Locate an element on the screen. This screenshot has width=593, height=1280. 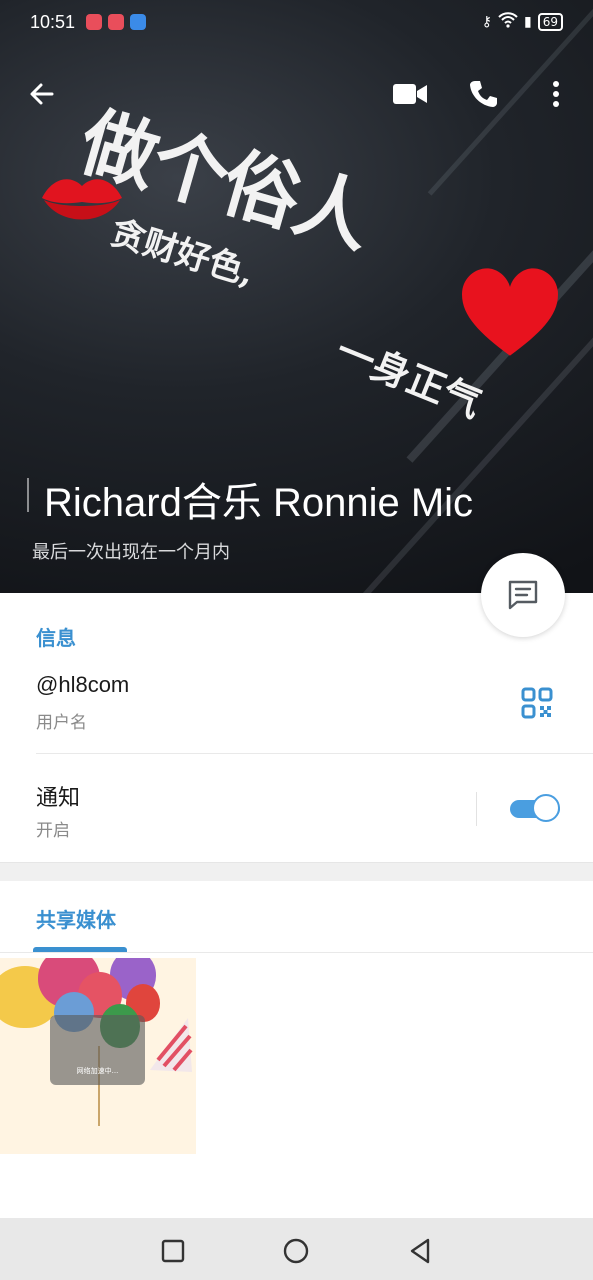
username-label: 用户名 is located at coordinates (61, 723).